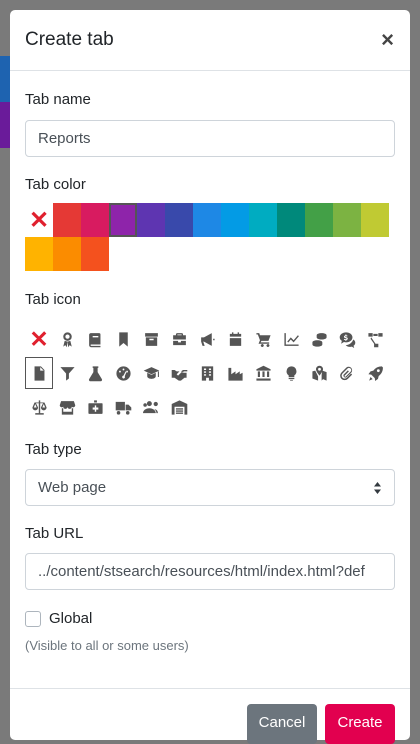  Describe the element at coordinates (151, 339) in the screenshot. I see `archive-icon` at that location.